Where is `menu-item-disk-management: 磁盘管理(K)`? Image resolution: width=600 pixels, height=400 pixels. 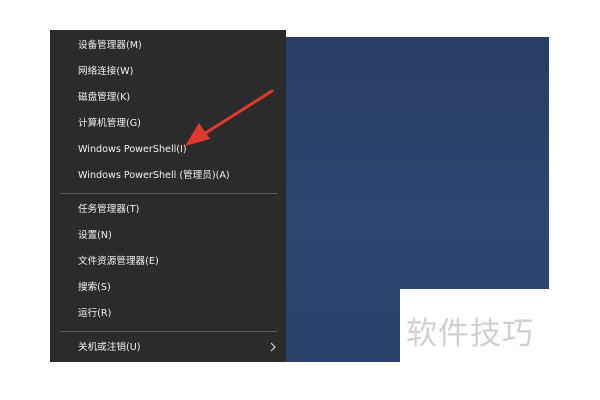
menu-item-disk-management: 磁盘管理(K) is located at coordinates (104, 98).